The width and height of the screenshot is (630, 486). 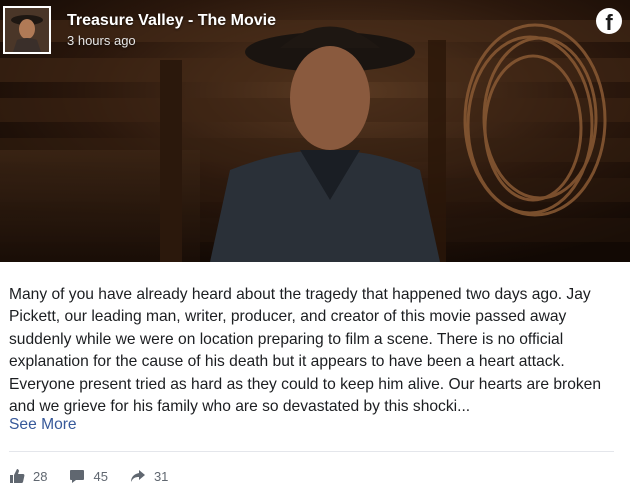 I want to click on share-icon, so click(x=137, y=476).